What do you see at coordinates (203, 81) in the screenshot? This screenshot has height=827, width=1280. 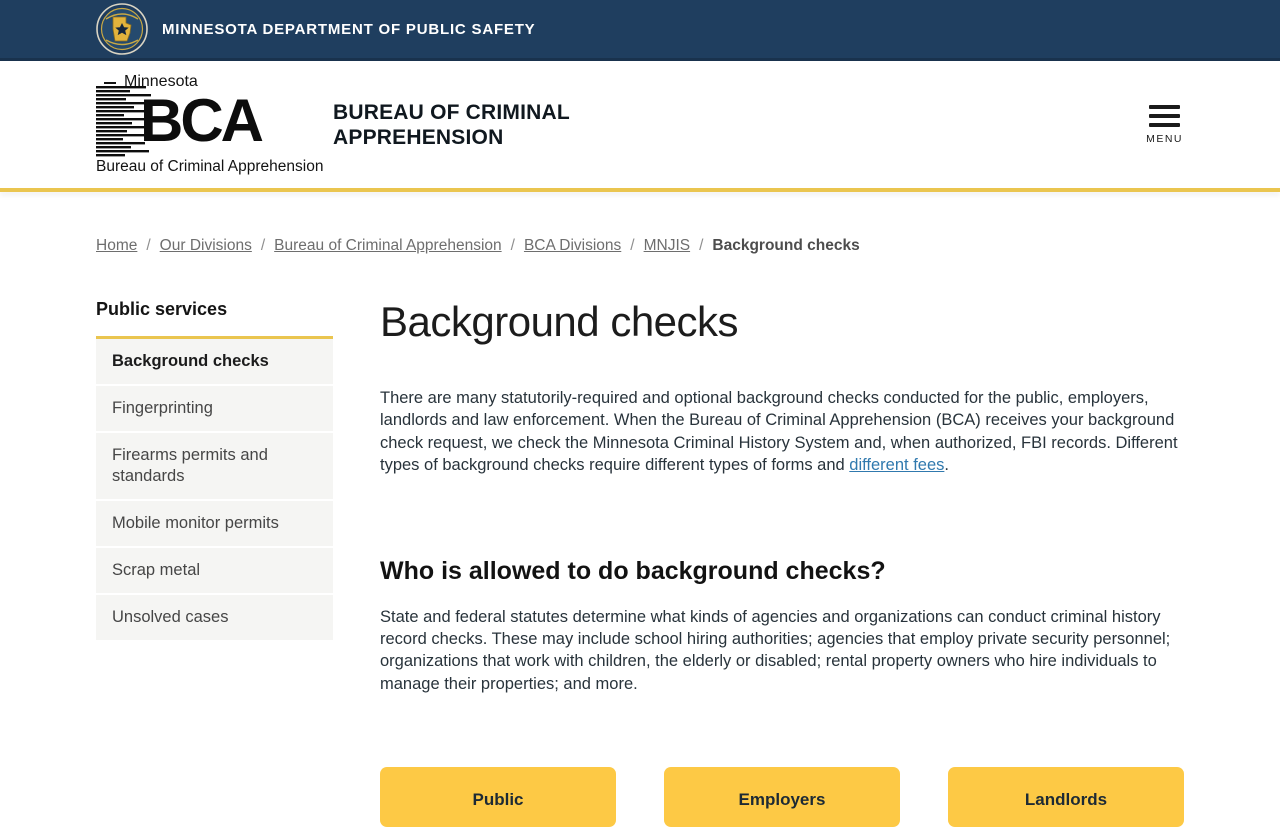 I see `bca-logo-minnesota-label: Minnesota` at bounding box center [203, 81].